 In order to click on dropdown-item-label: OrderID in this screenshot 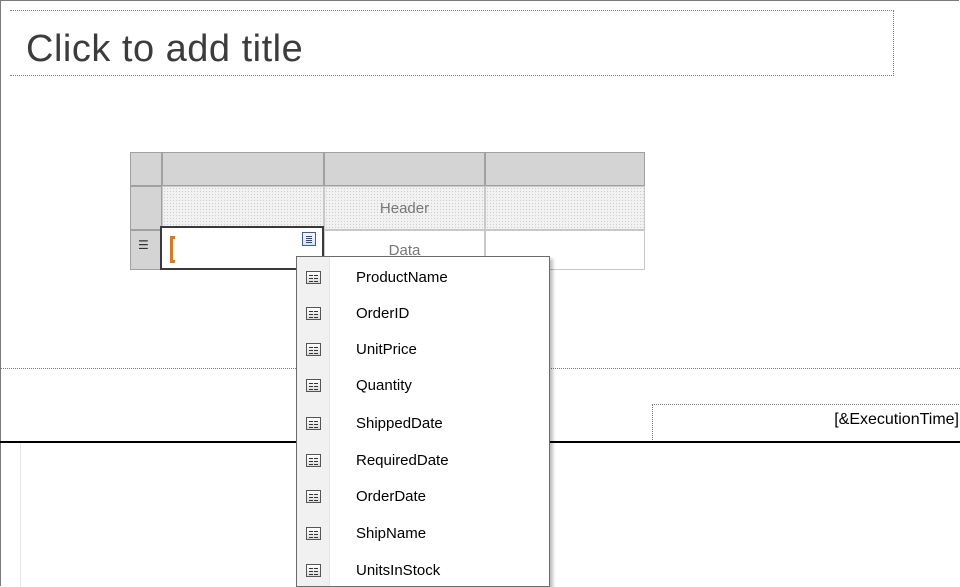, I will do `click(383, 313)`.